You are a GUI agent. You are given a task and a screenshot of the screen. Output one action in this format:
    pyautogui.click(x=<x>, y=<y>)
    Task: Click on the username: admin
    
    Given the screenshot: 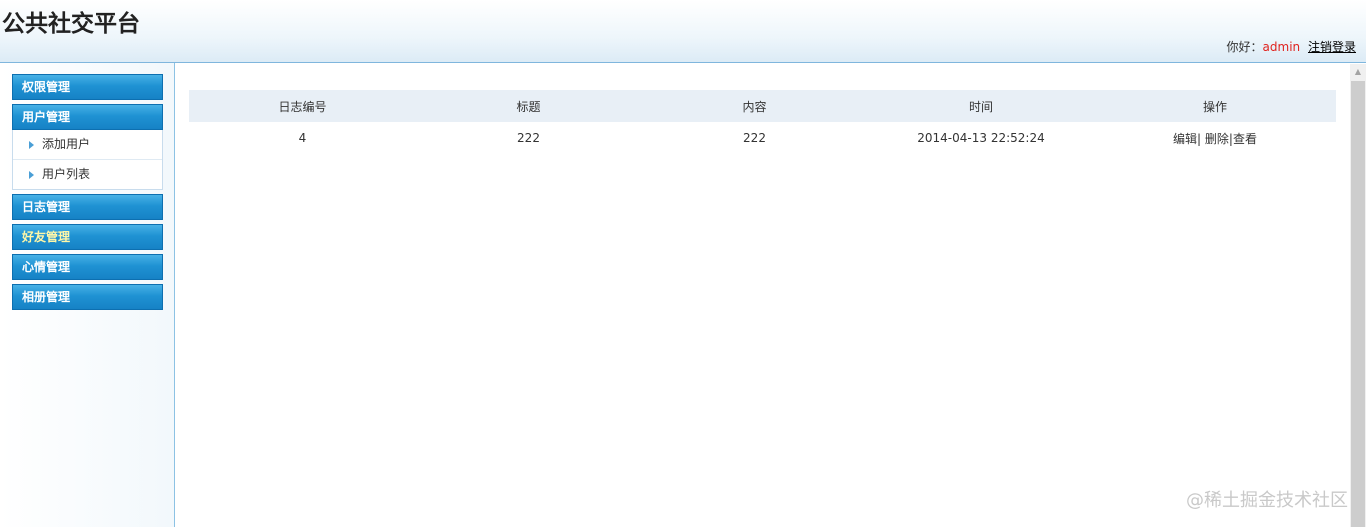 What is the action you would take?
    pyautogui.click(x=1281, y=47)
    